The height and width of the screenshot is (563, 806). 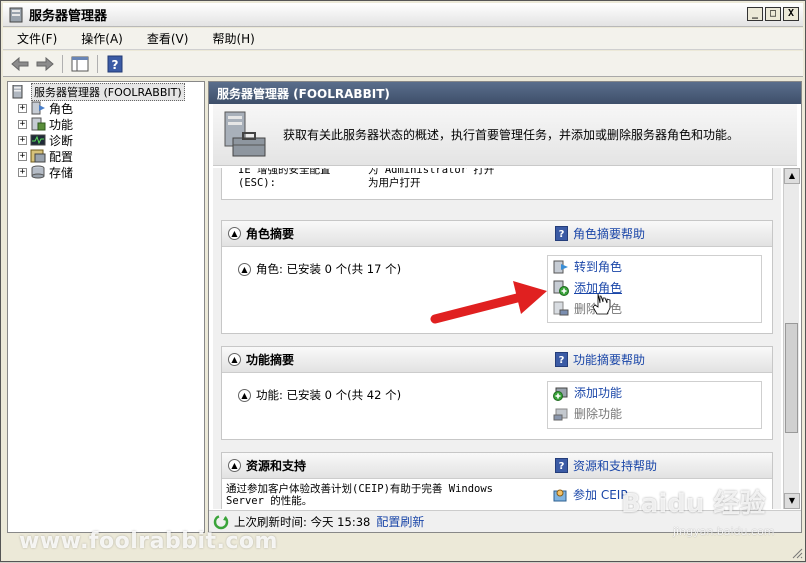 I want to click on console-tree-icon, so click(x=80, y=63).